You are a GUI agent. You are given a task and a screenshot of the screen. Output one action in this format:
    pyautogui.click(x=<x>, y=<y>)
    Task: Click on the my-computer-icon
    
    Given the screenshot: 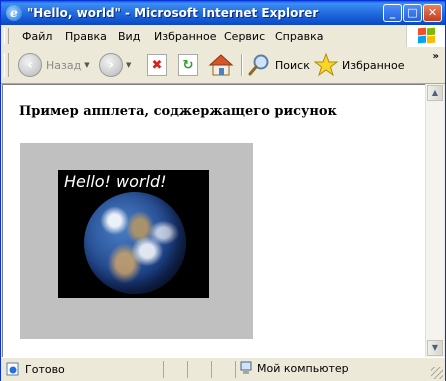 What is the action you would take?
    pyautogui.click(x=246, y=367)
    